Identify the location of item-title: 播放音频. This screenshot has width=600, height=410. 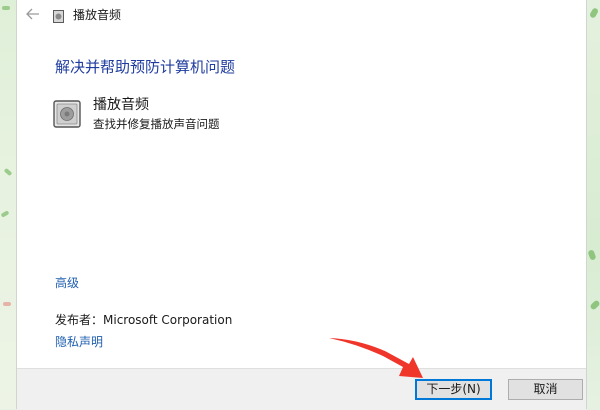
(121, 105).